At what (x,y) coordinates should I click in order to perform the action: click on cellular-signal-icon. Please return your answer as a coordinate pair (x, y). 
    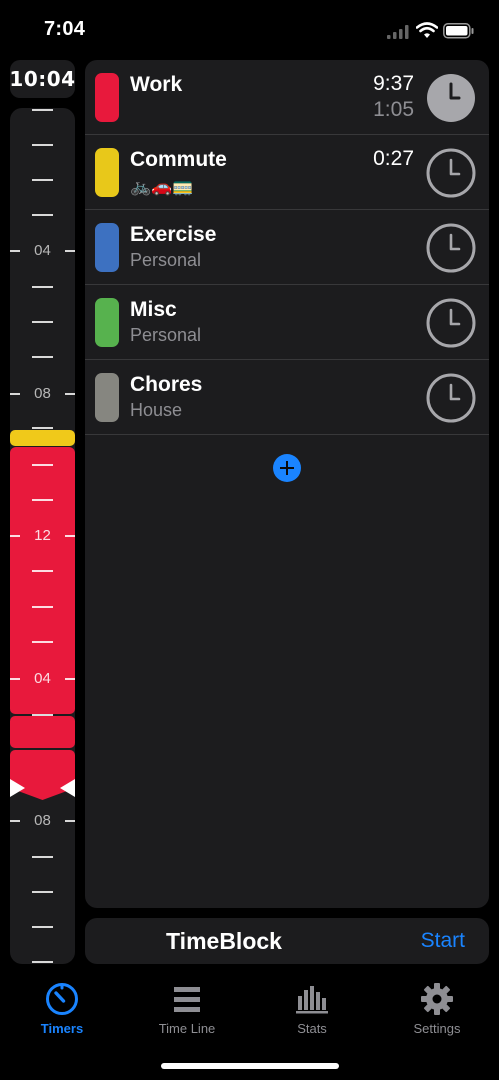
    Looking at the image, I should click on (398, 32).